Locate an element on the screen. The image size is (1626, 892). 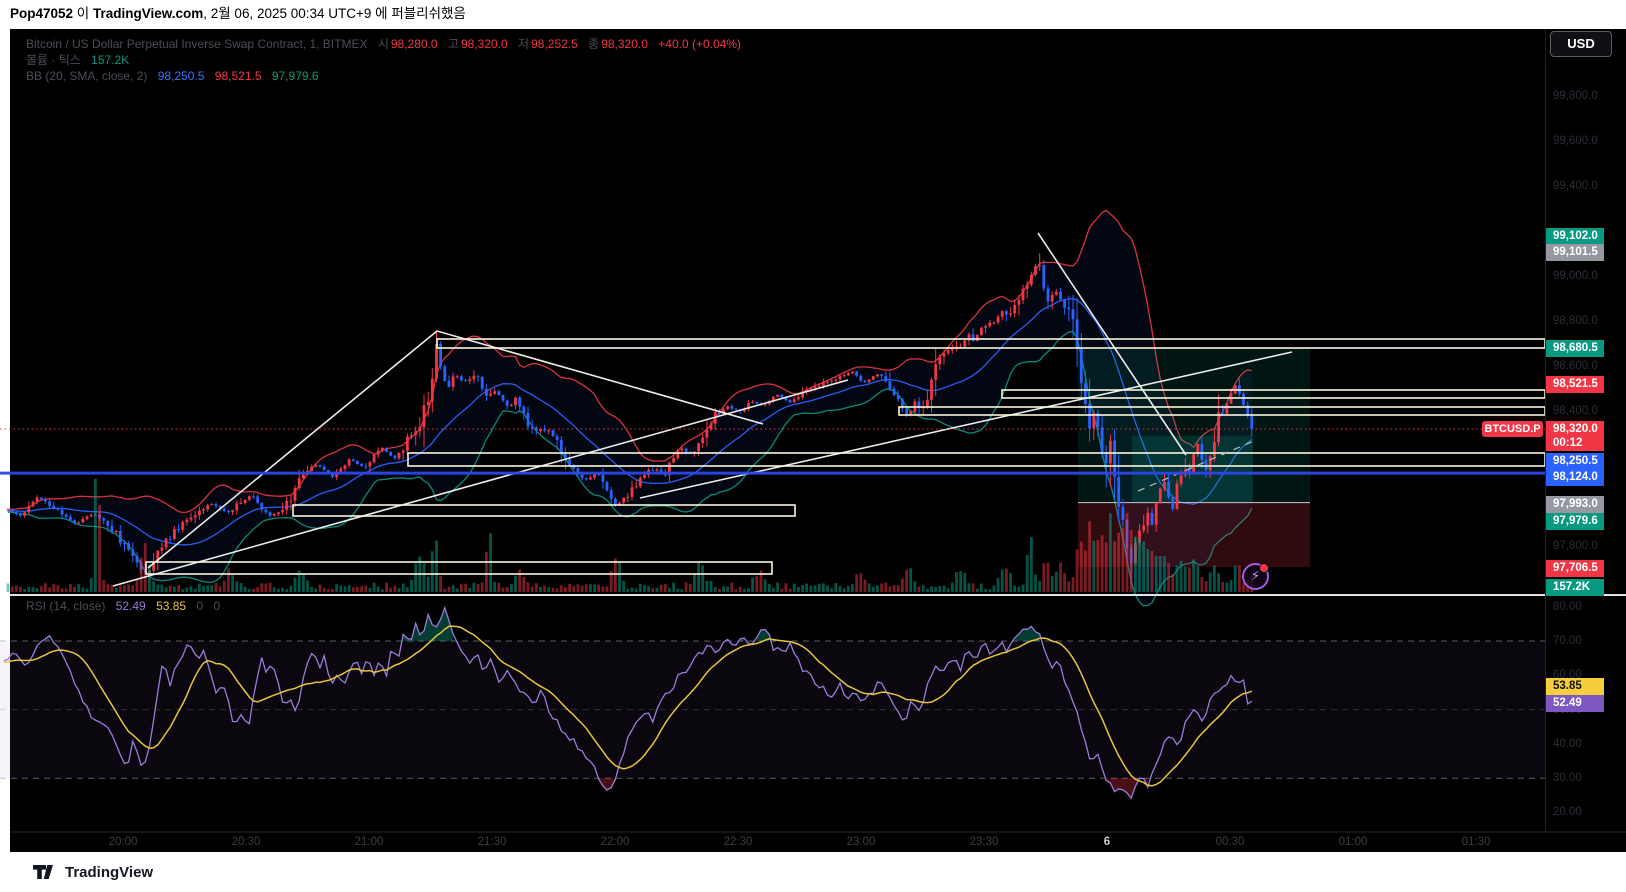
reaction-lightning-icon: ⚡ is located at coordinates (1255, 576).